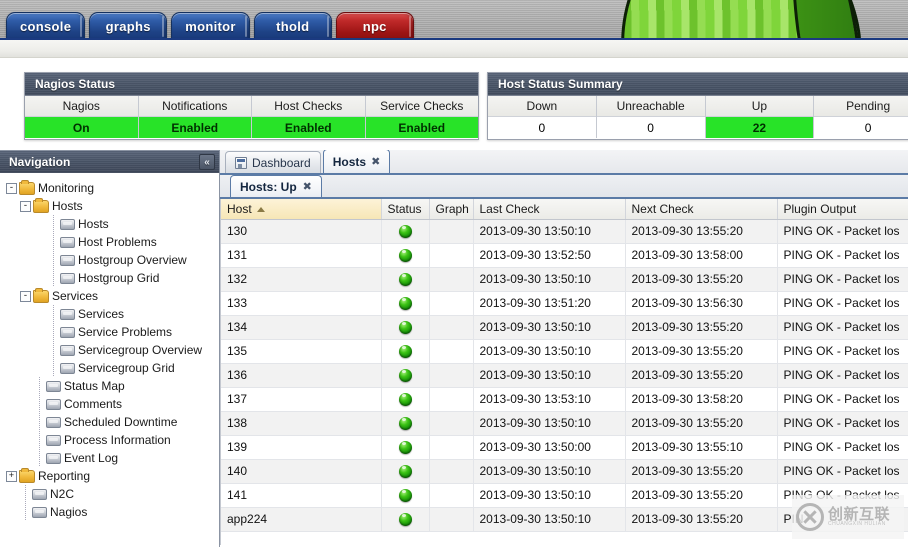  I want to click on nav-item-service-problems: Service Problems, so click(109, 332).